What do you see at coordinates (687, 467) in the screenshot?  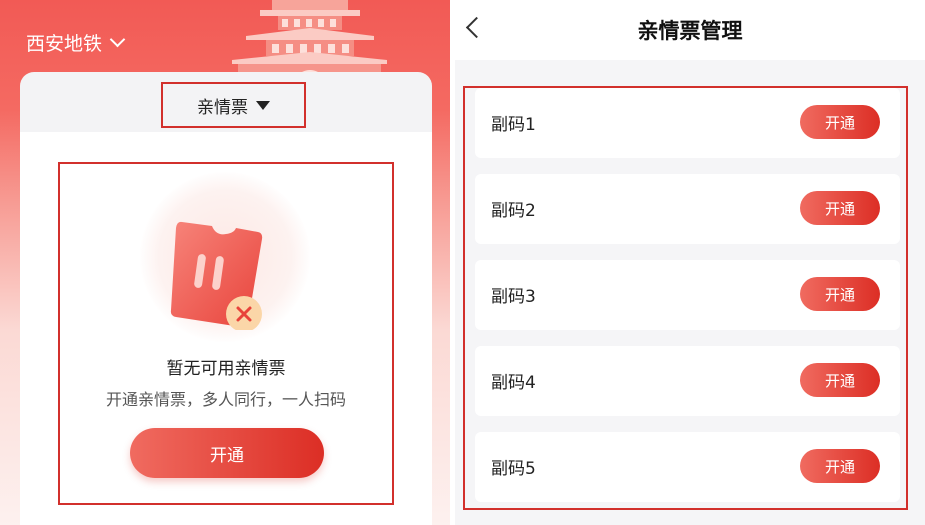 I see `sub-code-row: 副码5 开通` at bounding box center [687, 467].